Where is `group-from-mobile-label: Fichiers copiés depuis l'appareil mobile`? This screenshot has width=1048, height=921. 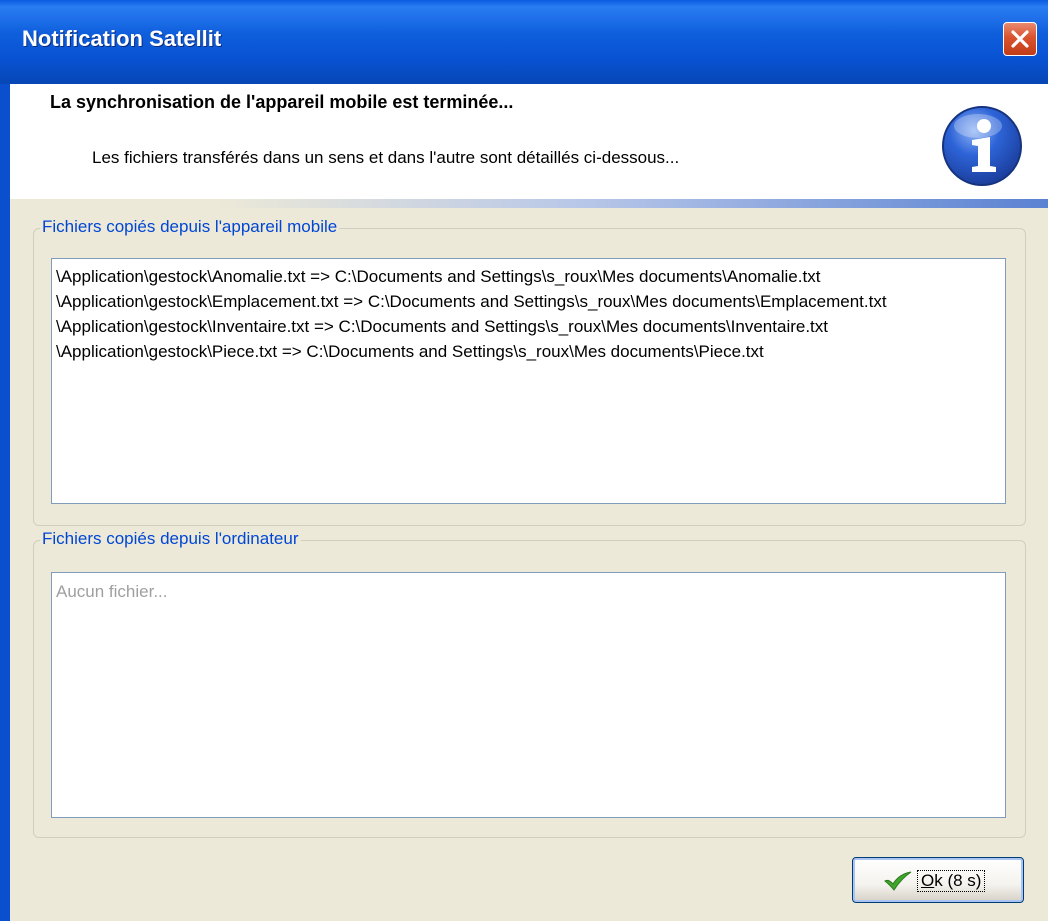
group-from-mobile-label: Fichiers copiés depuis l'appareil mobile is located at coordinates (190, 227).